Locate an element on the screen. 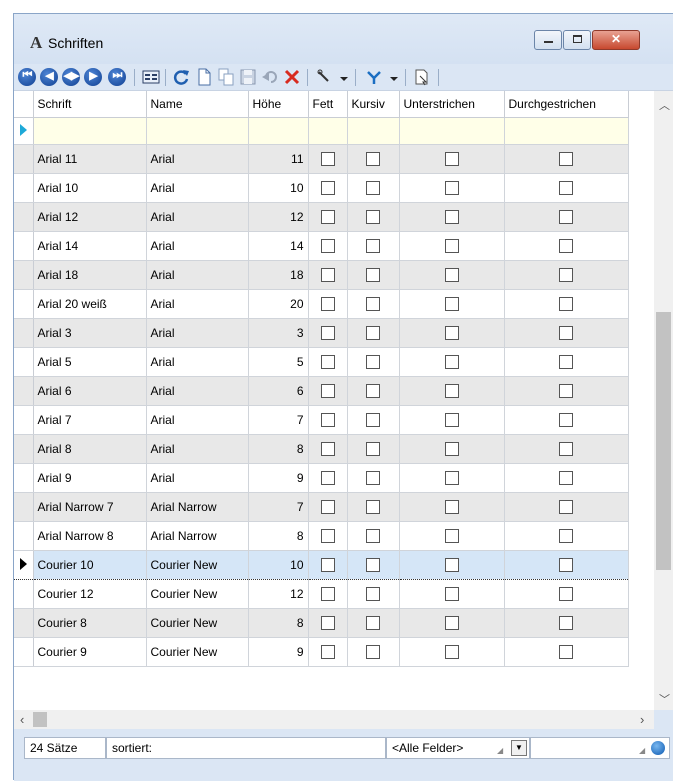 Image resolution: width=673 pixels, height=781 pixels. globe-icon is located at coordinates (658, 748).